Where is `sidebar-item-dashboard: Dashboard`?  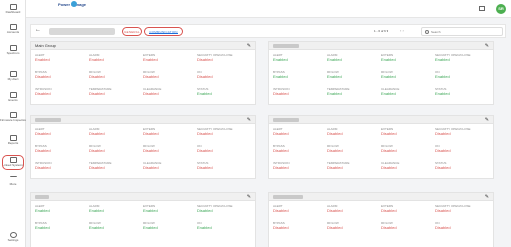
sidebar-item-dashboard: Dashboard is located at coordinates (13, 9).